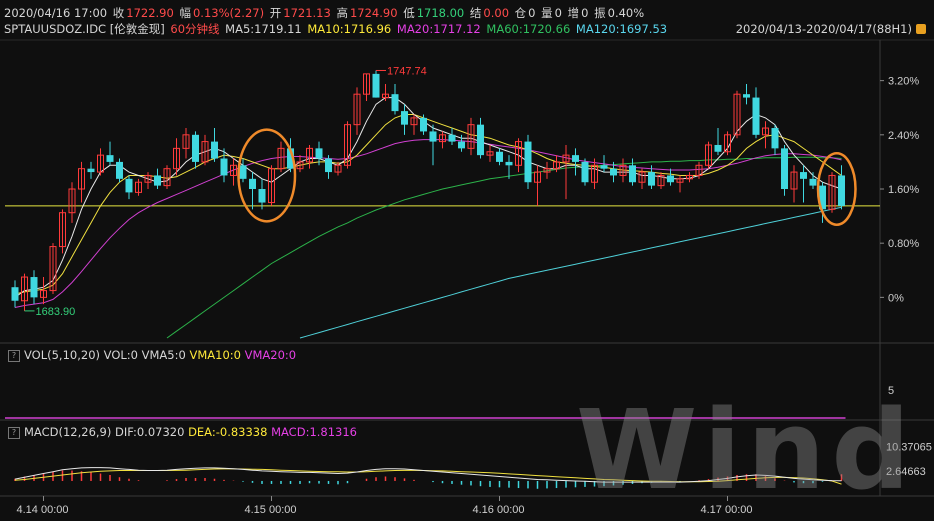 This screenshot has height=521, width=934. I want to click on low-annotation: 1683.90, so click(56, 312).